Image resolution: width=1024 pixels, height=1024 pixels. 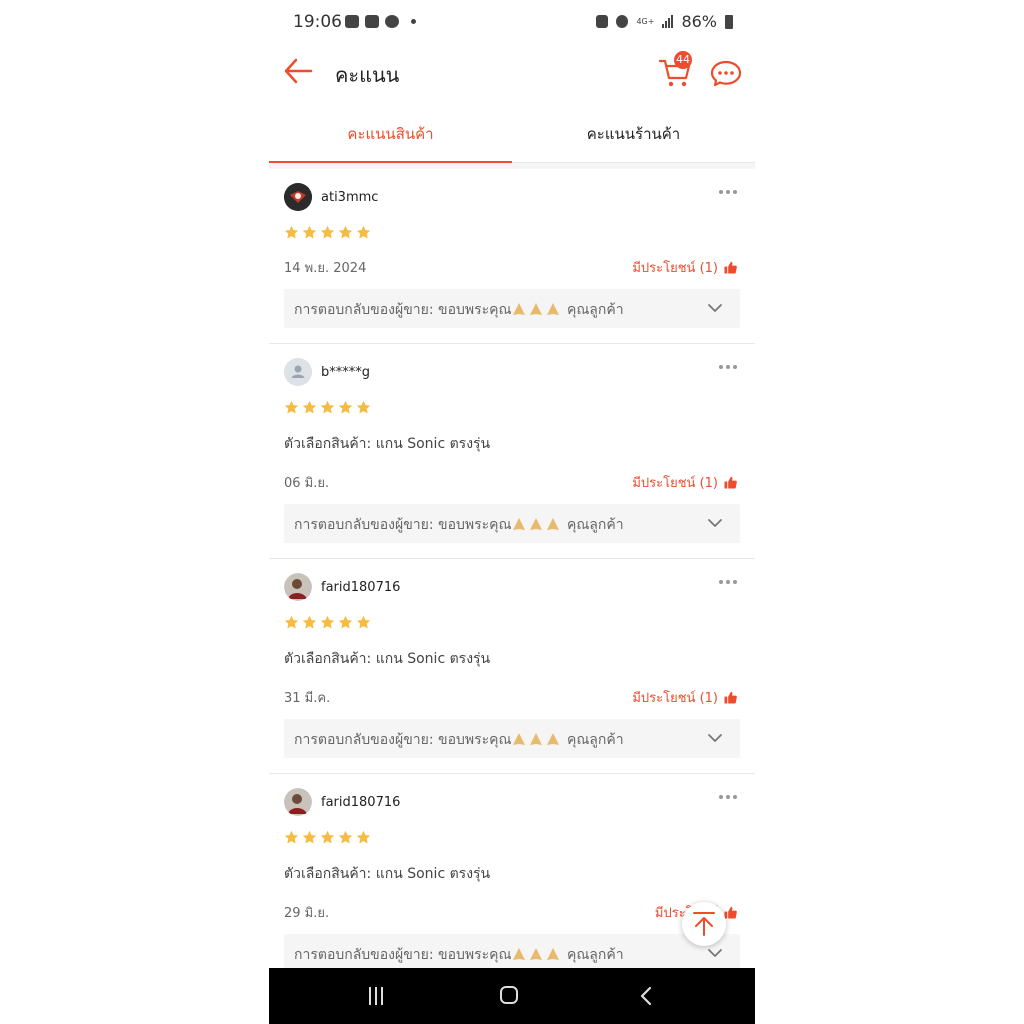 What do you see at coordinates (726, 73) in the screenshot?
I see `chat-icon` at bounding box center [726, 73].